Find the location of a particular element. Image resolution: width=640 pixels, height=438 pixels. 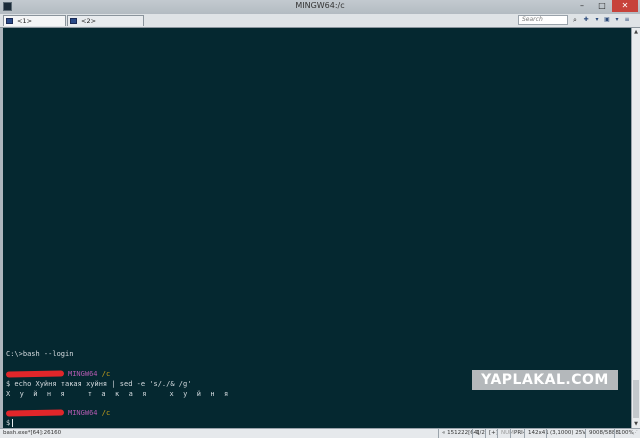

close-button: ✕ is located at coordinates (625, 6).